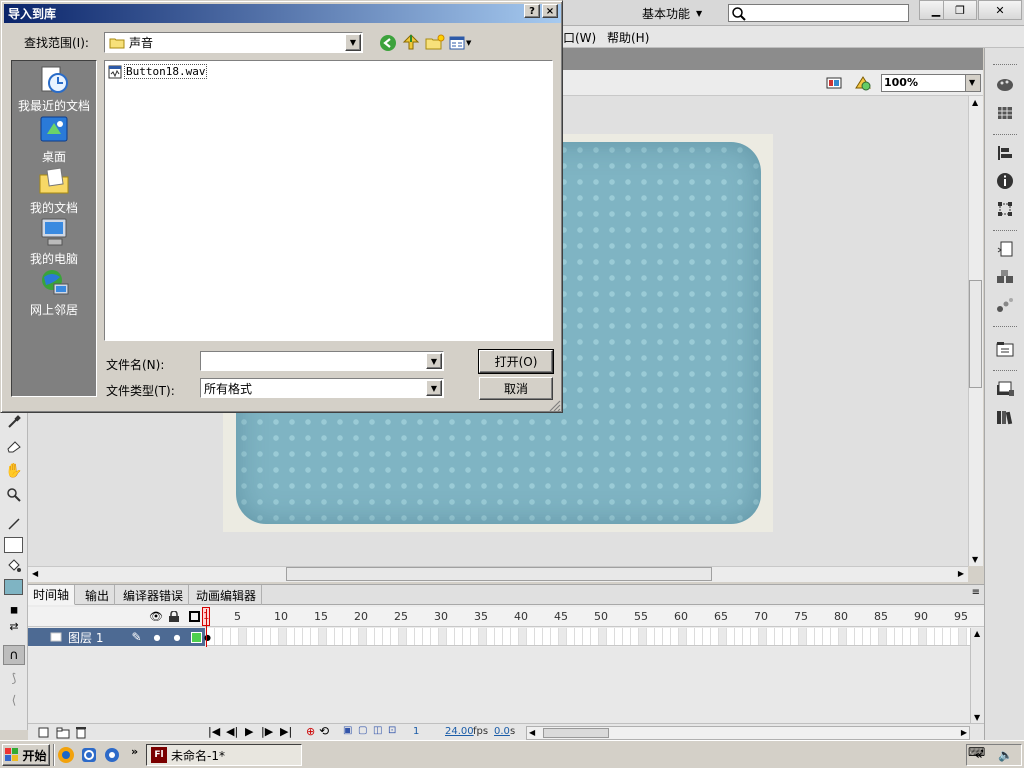 This screenshot has width=1024, height=768. Describe the element at coordinates (516, 388) in the screenshot. I see `cancel-button: 取消` at that location.